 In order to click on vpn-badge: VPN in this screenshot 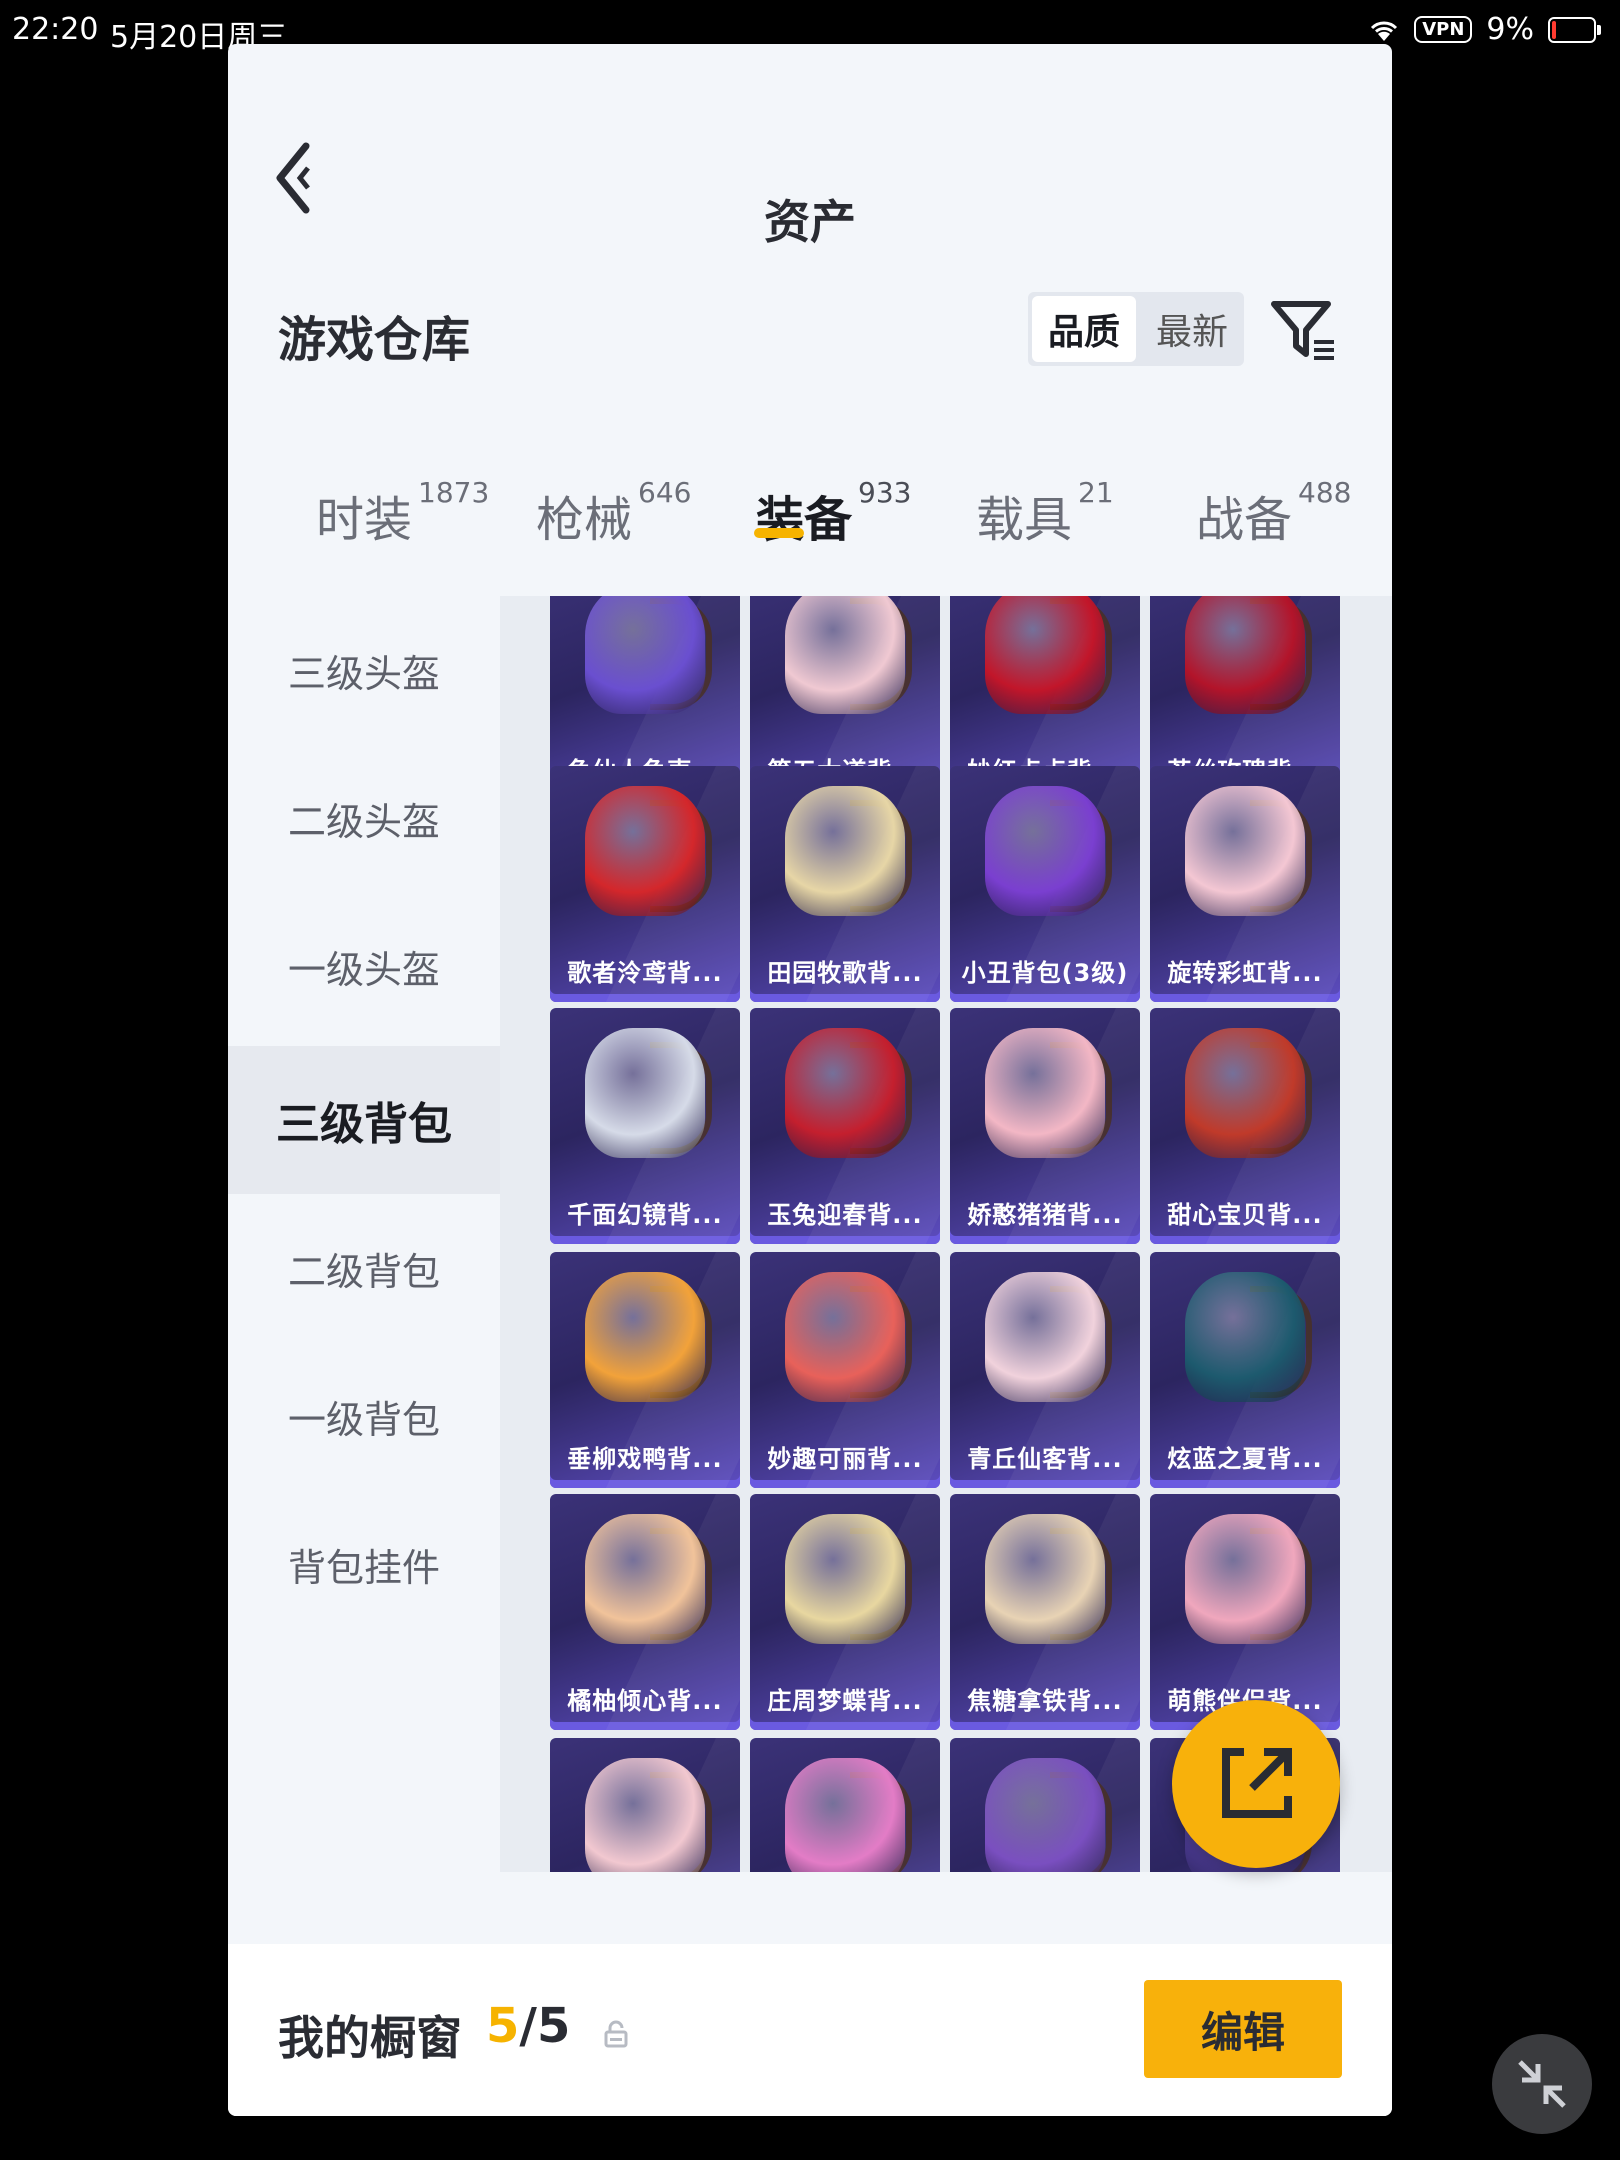, I will do `click(1443, 29)`.